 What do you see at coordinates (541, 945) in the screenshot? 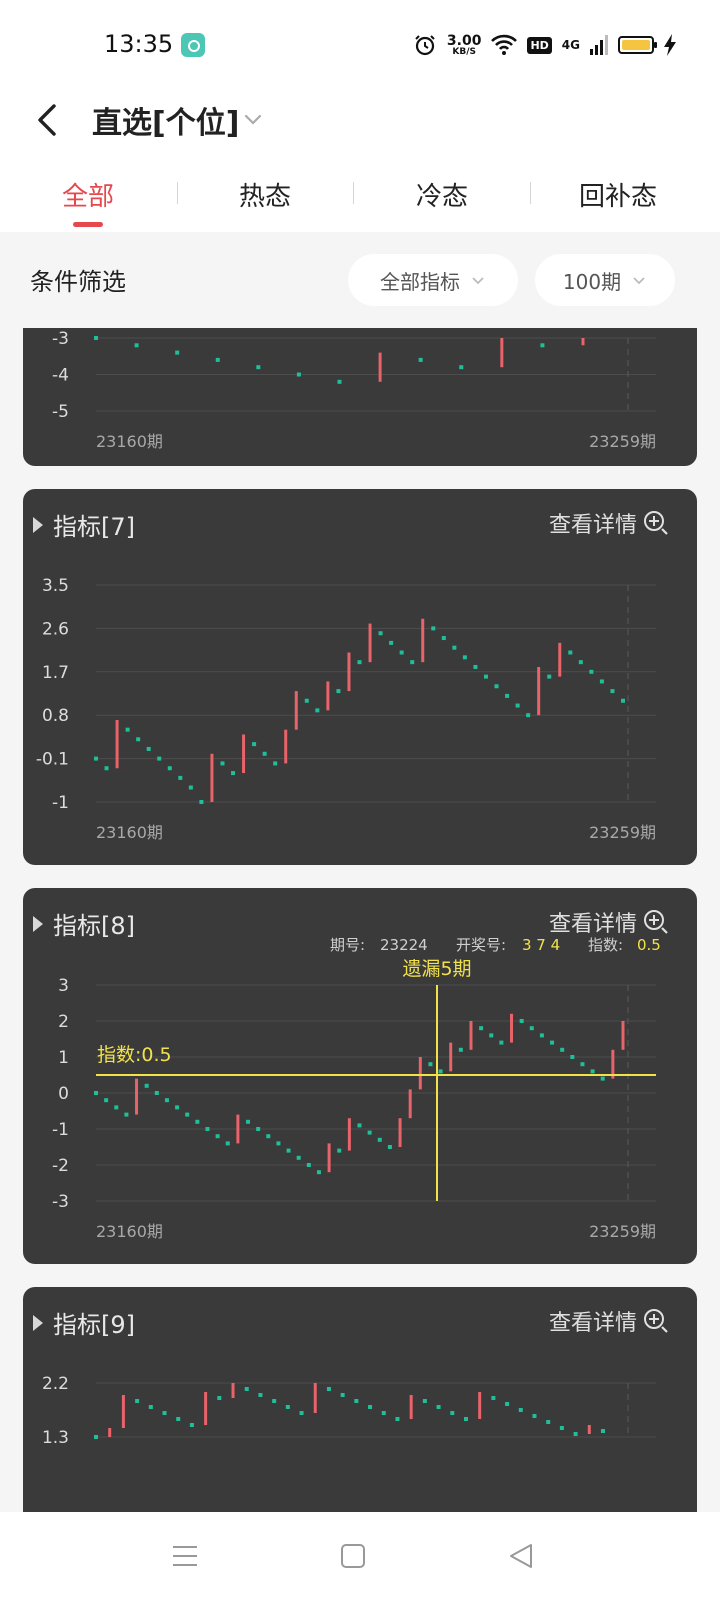
I see `tooltip-draw-value: 3 7 4` at bounding box center [541, 945].